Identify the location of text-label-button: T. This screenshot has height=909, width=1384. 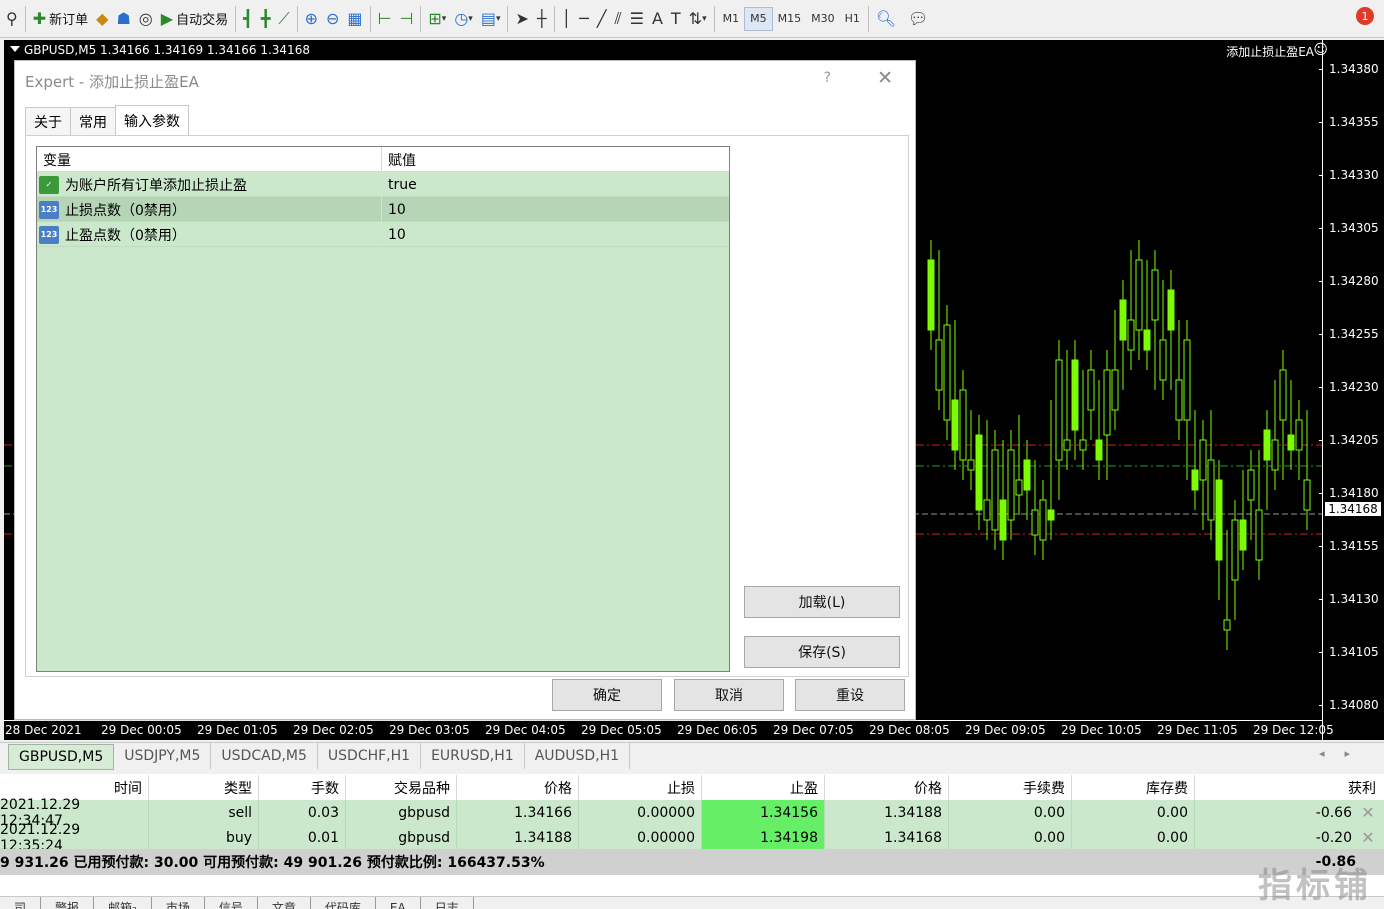
(676, 19).